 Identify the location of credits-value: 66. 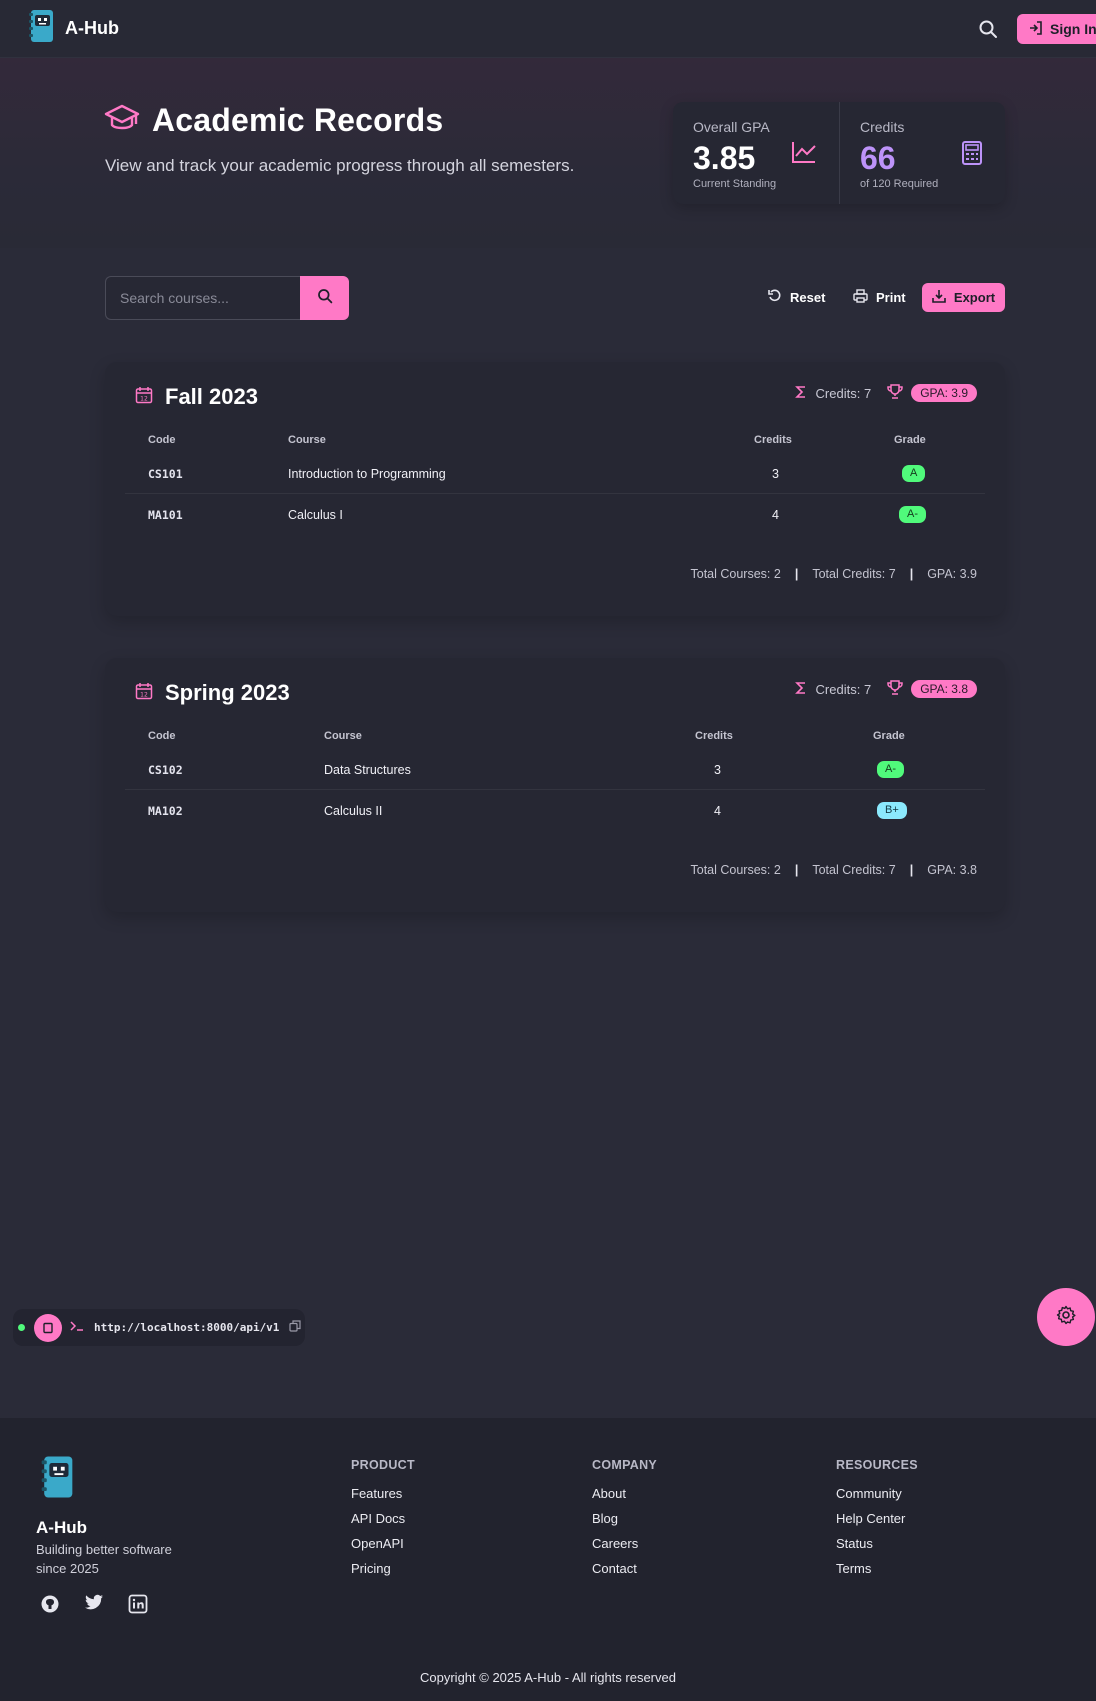
(878, 158).